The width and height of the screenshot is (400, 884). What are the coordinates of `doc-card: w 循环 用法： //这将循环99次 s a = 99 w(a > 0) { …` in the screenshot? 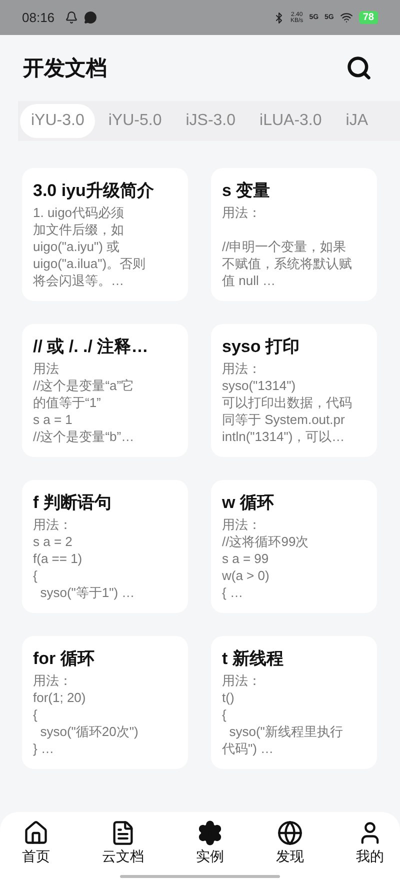 It's located at (294, 546).